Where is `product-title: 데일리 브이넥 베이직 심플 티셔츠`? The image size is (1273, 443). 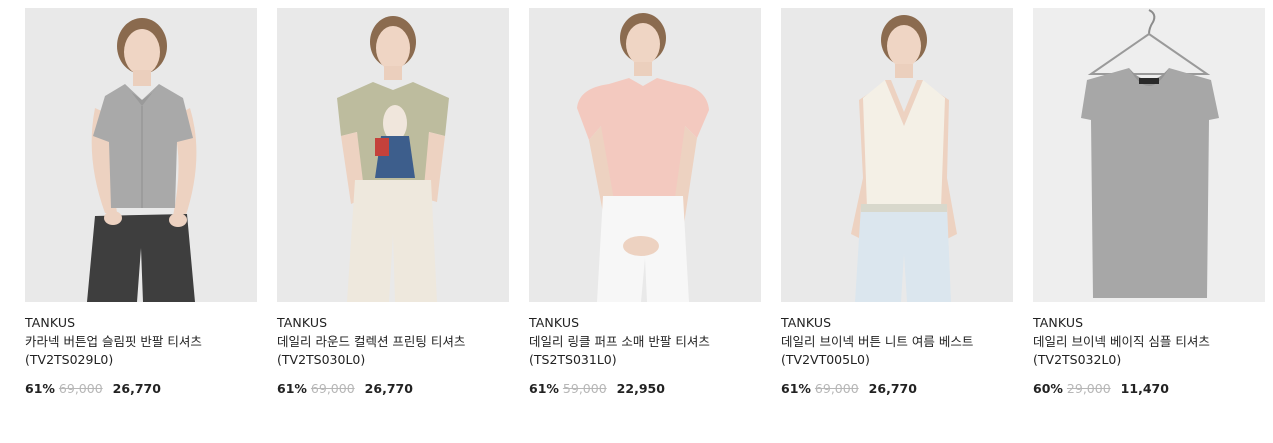 product-title: 데일리 브이넥 베이직 심플 티셔츠 is located at coordinates (1121, 341).